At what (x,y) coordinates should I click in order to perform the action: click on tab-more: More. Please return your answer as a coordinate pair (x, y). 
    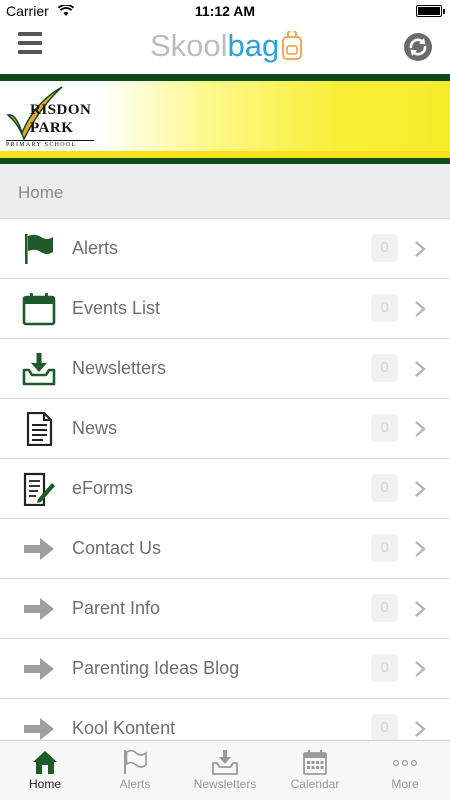
    Looking at the image, I should click on (405, 770).